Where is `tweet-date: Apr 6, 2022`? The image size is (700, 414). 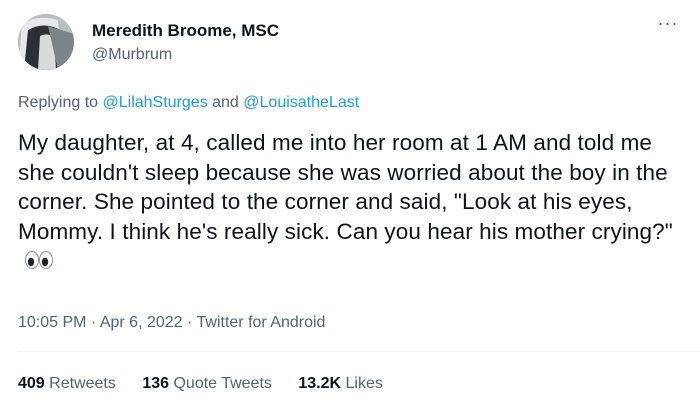 tweet-date: Apr 6, 2022 is located at coordinates (141, 322).